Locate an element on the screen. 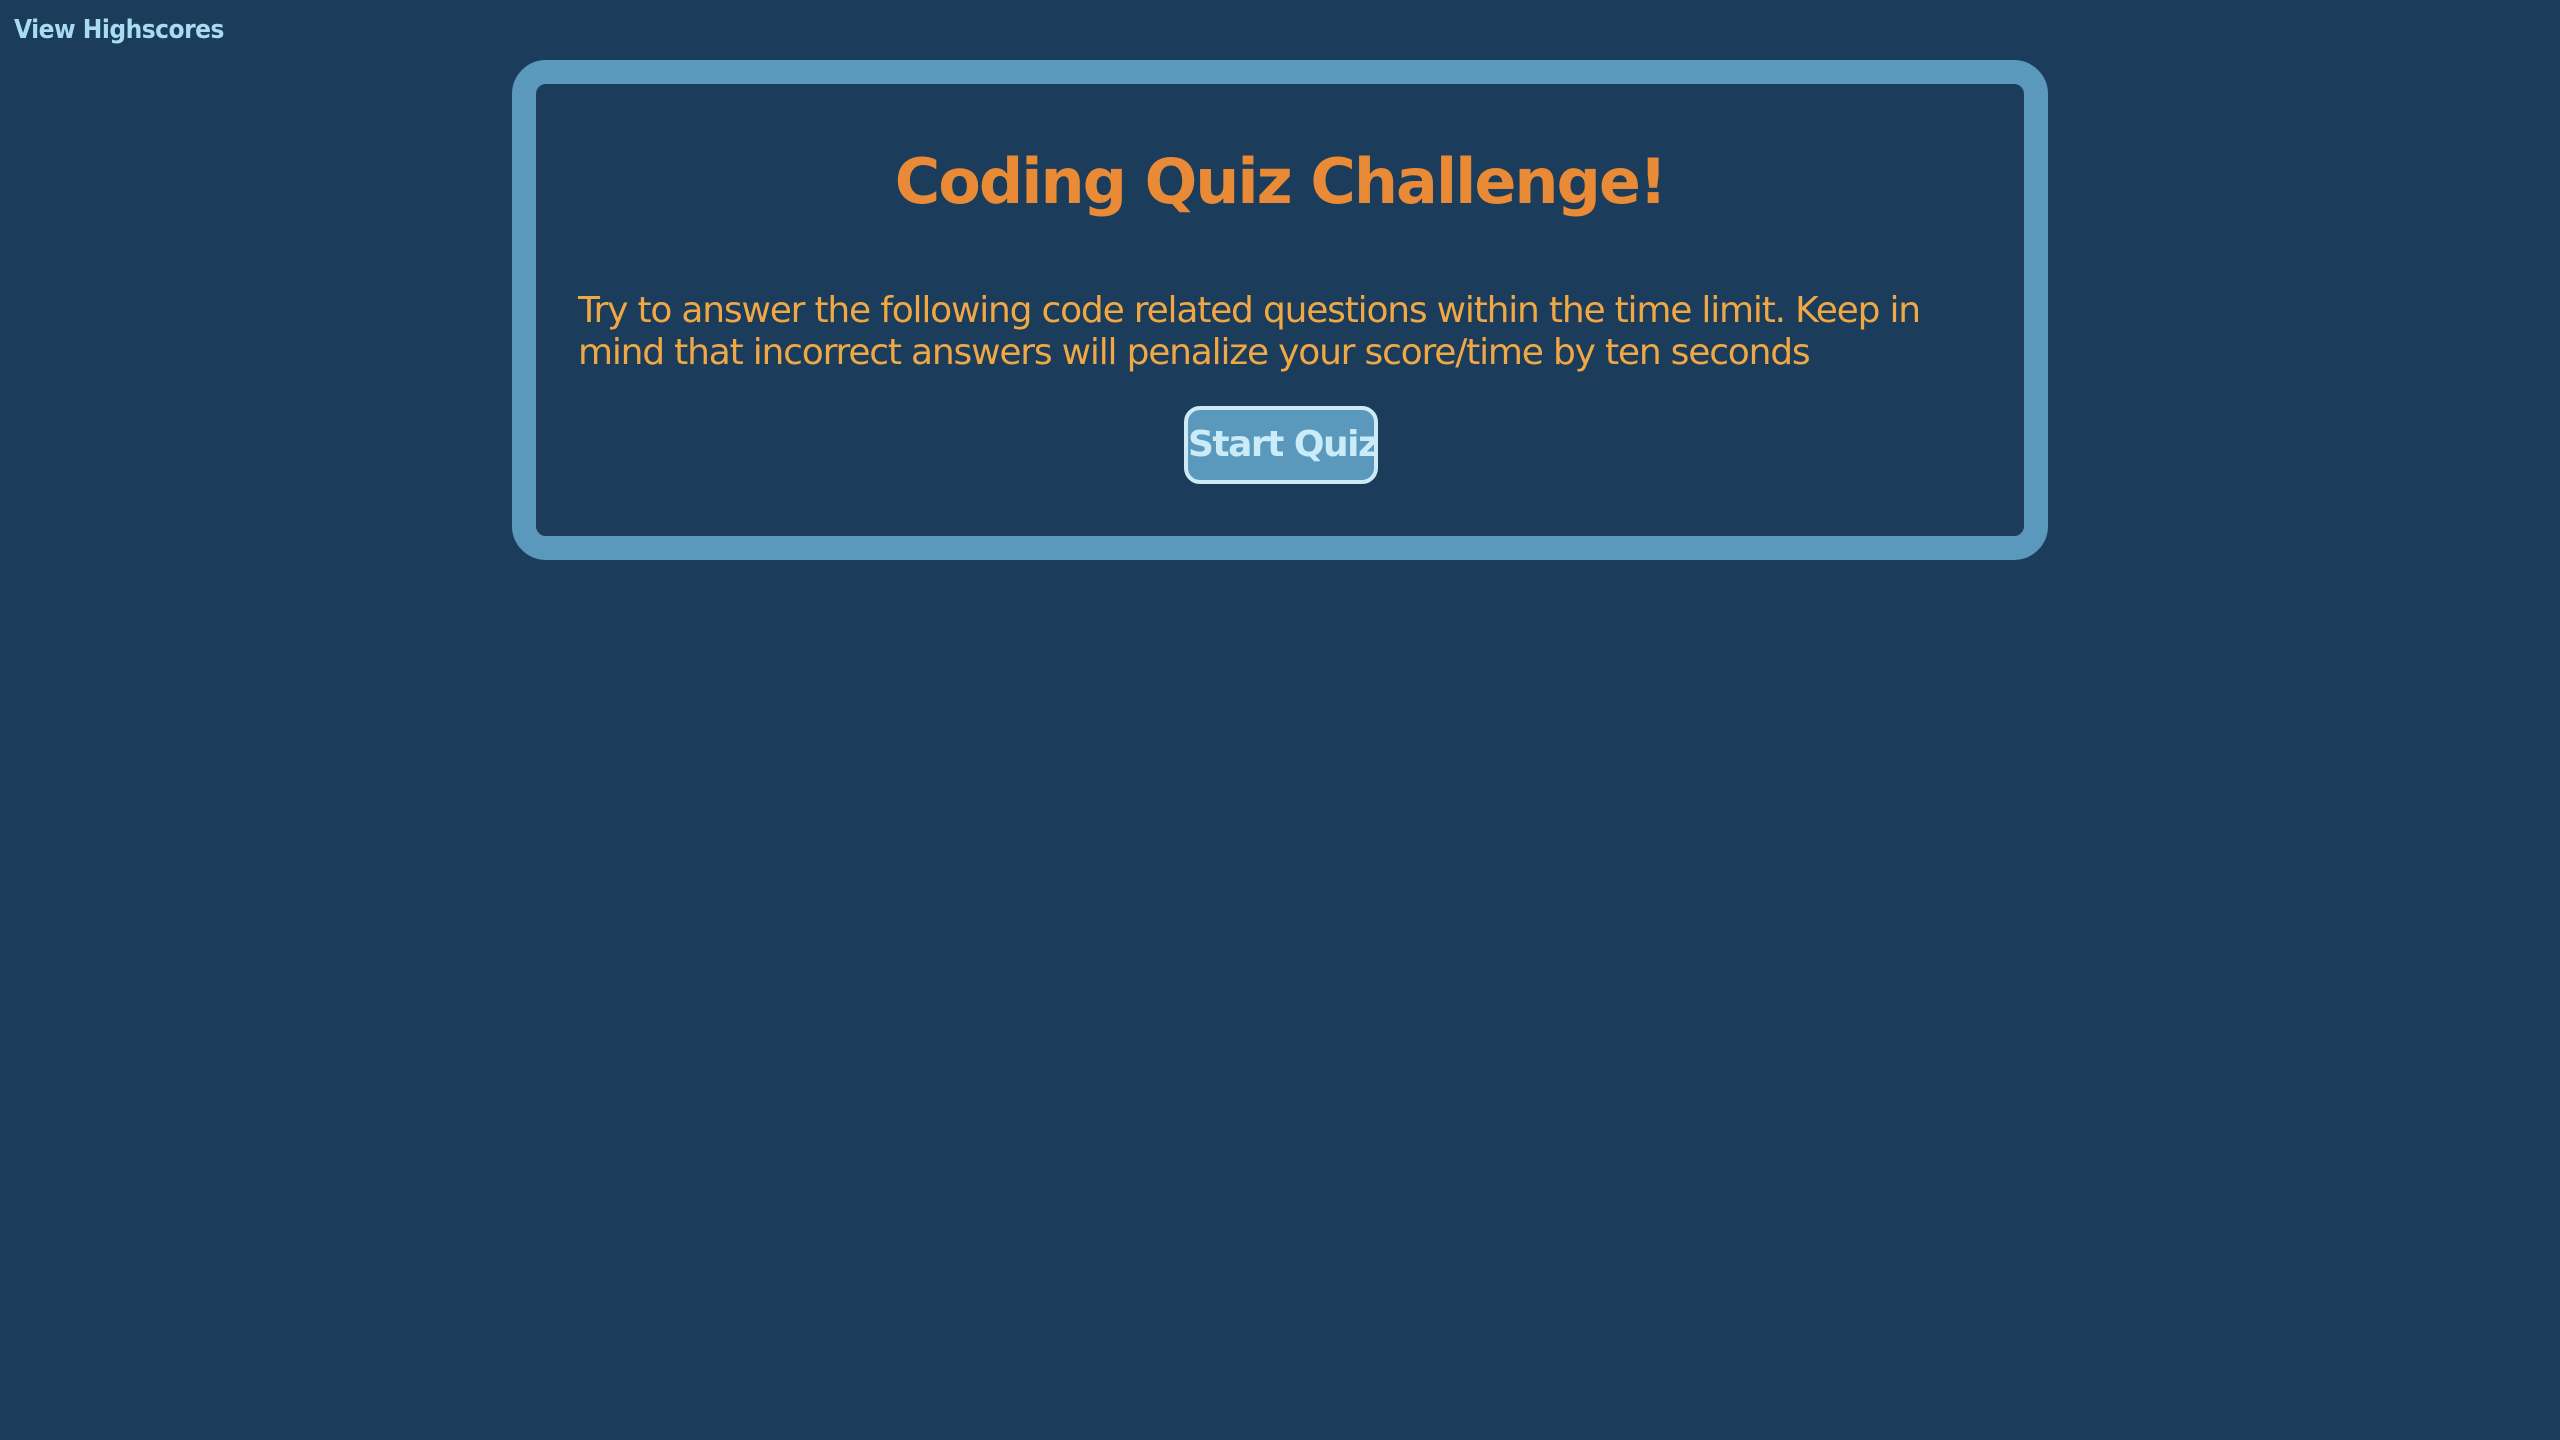  view-highscores-link: View Highscores is located at coordinates (119, 30).